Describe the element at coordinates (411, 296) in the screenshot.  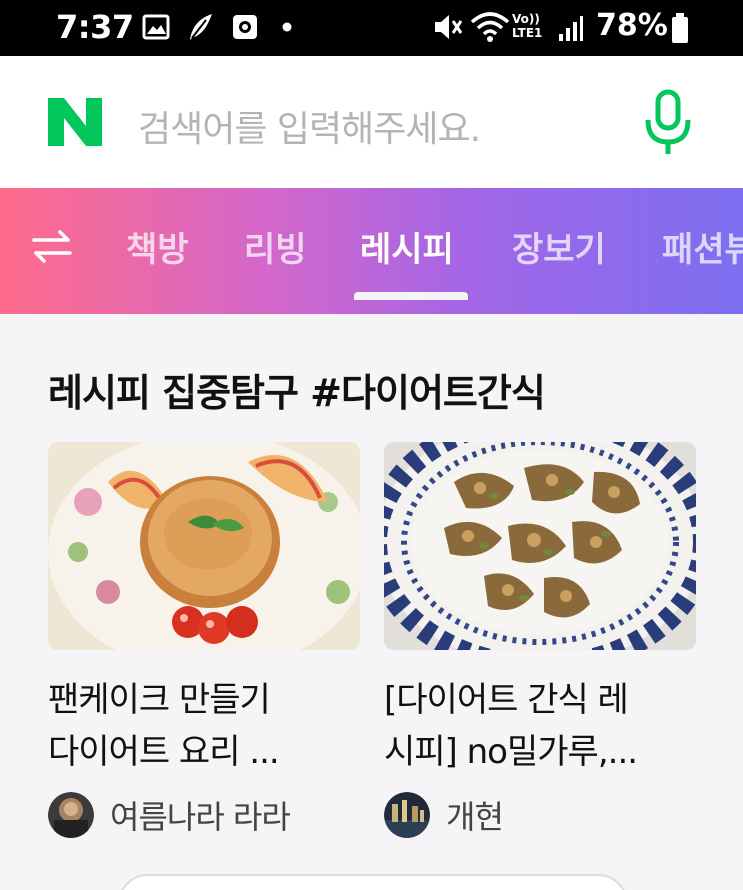
I see `active-tab-indicator` at that location.